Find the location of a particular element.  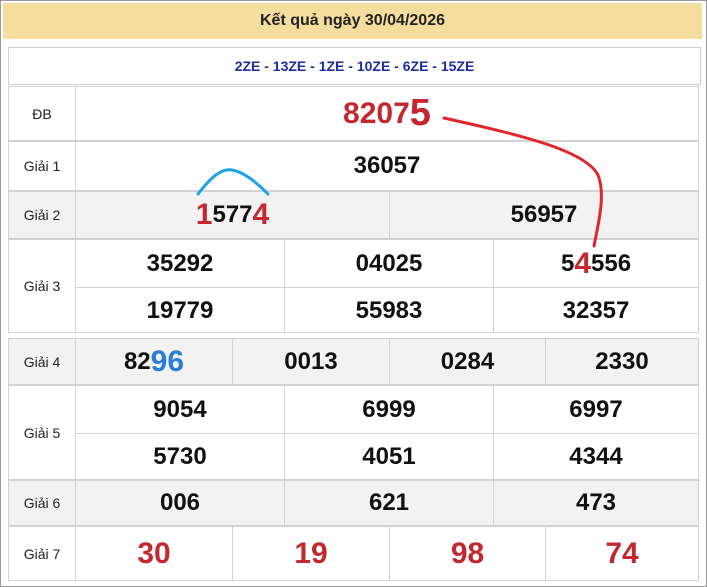

row-prize-2: Giải 2 1 577 4 56957 is located at coordinates (353, 215).